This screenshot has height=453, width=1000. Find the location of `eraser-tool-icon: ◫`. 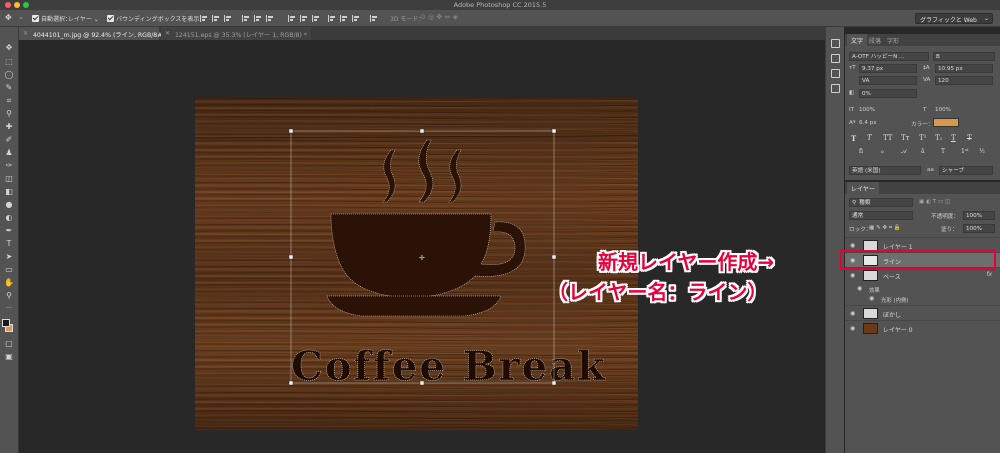

eraser-tool-icon: ◫ is located at coordinates (9, 179).